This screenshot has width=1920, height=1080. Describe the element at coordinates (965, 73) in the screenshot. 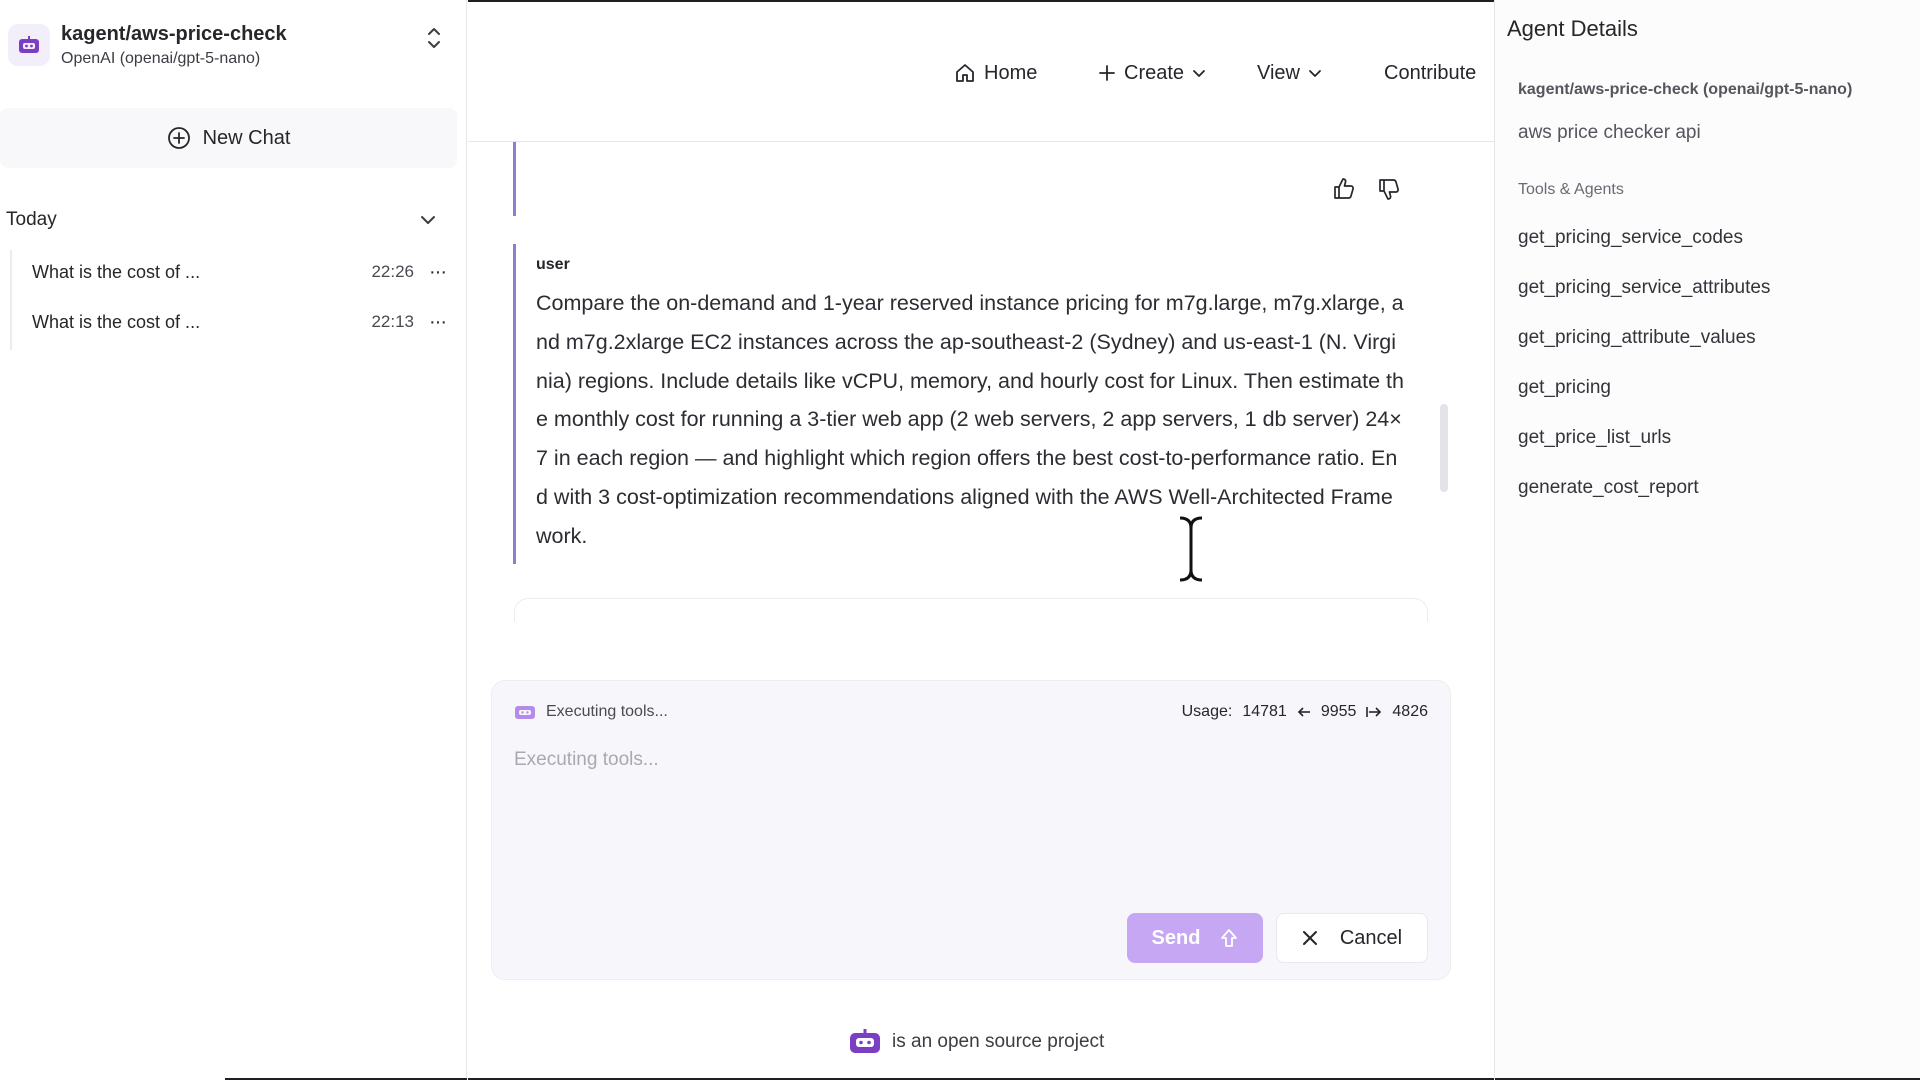

I see `home-icon` at that location.